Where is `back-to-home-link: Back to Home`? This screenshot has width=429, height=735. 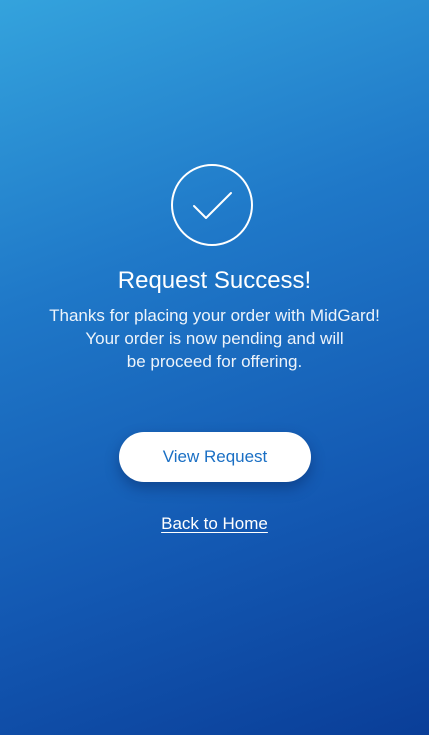
back-to-home-link: Back to Home is located at coordinates (214, 524).